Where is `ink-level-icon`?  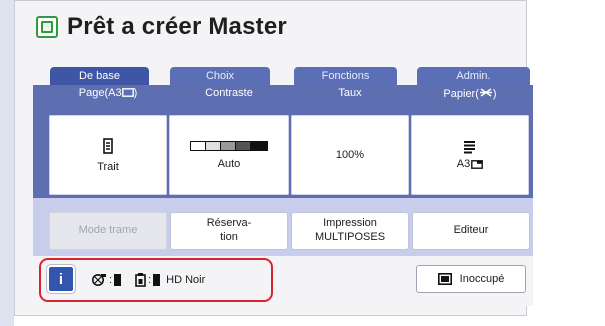 ink-level-icon is located at coordinates (118, 280).